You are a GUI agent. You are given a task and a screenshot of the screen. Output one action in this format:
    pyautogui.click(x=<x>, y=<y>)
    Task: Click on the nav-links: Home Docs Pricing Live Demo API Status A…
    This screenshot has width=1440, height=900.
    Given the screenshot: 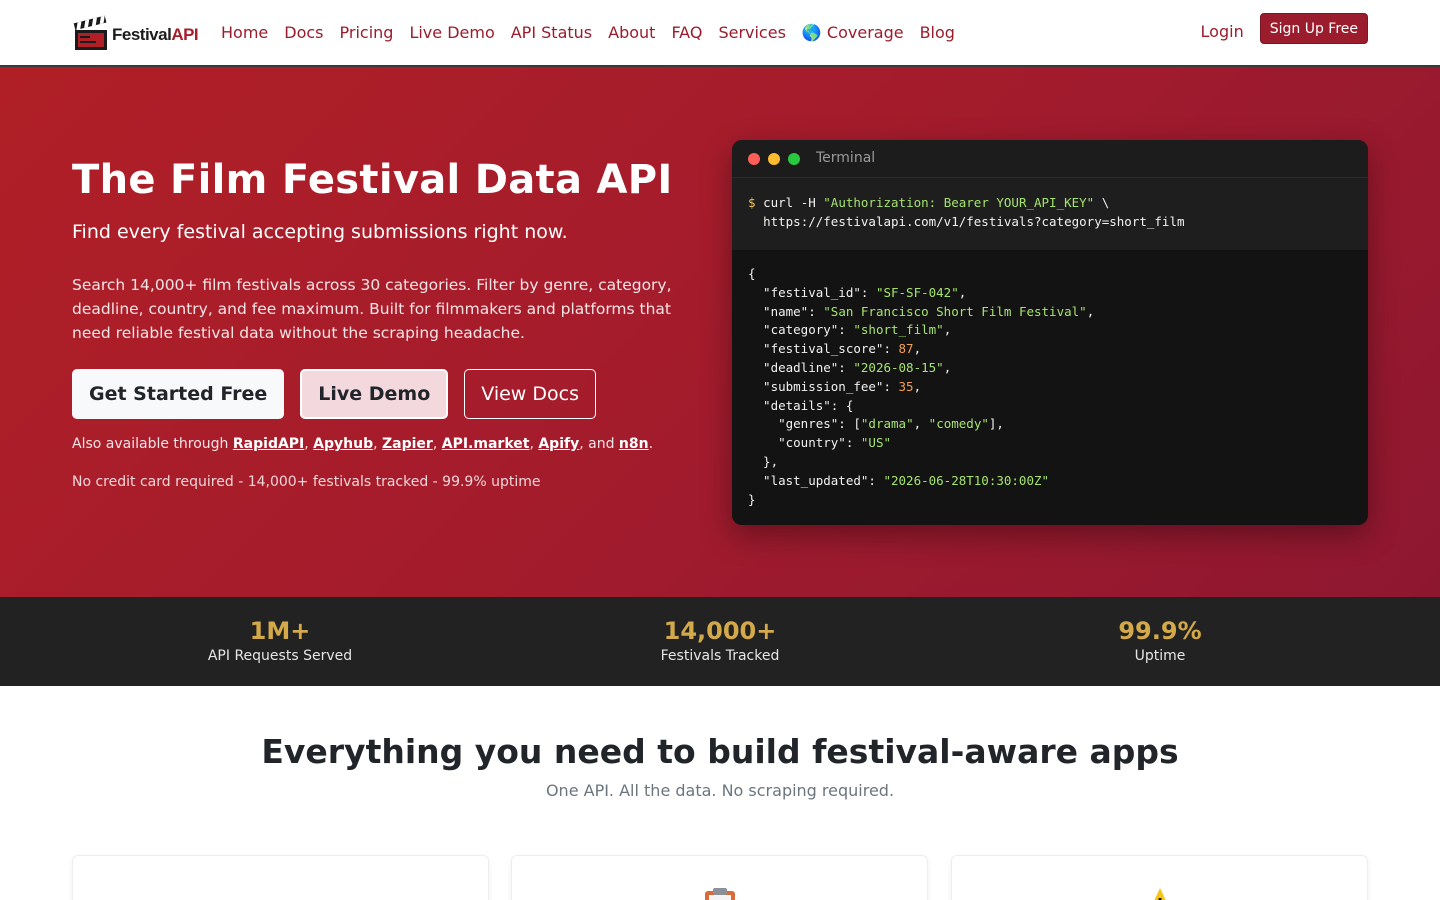 What is the action you would take?
    pyautogui.click(x=588, y=33)
    